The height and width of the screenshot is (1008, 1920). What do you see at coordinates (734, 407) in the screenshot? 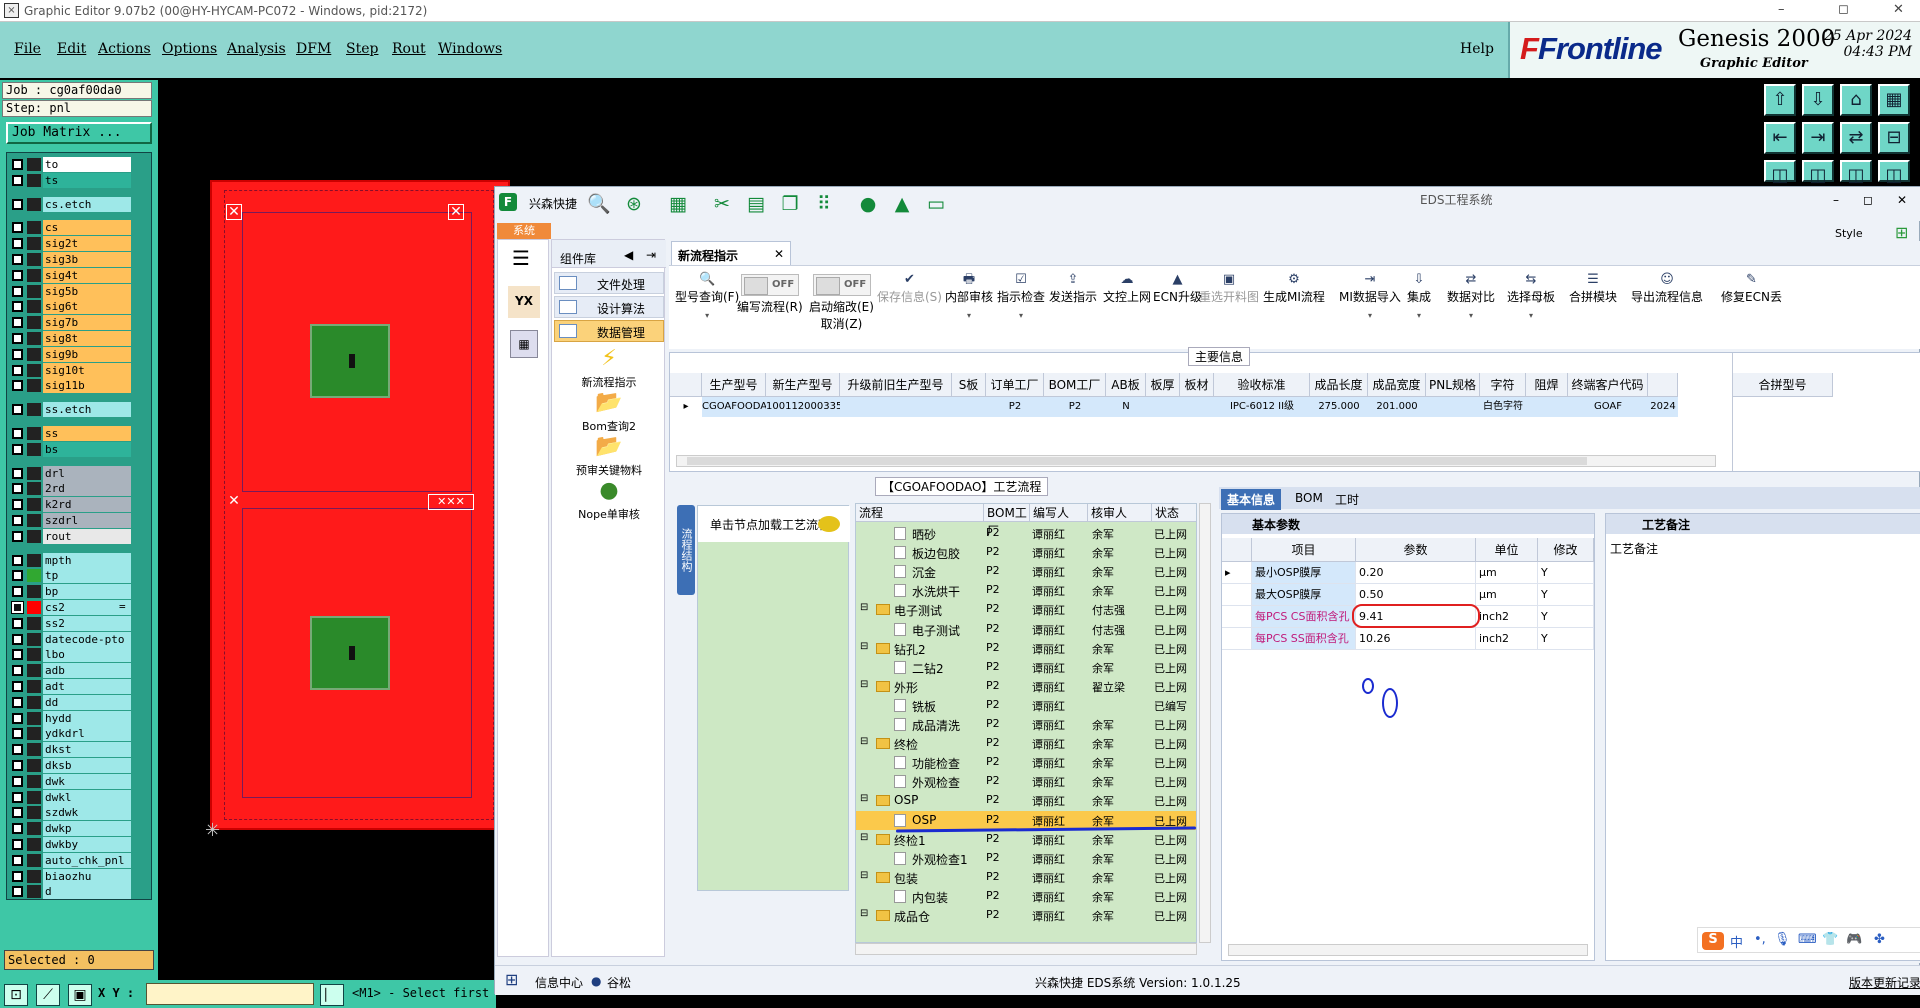
I see `cell-production-model: CGOAFOODAO` at bounding box center [734, 407].